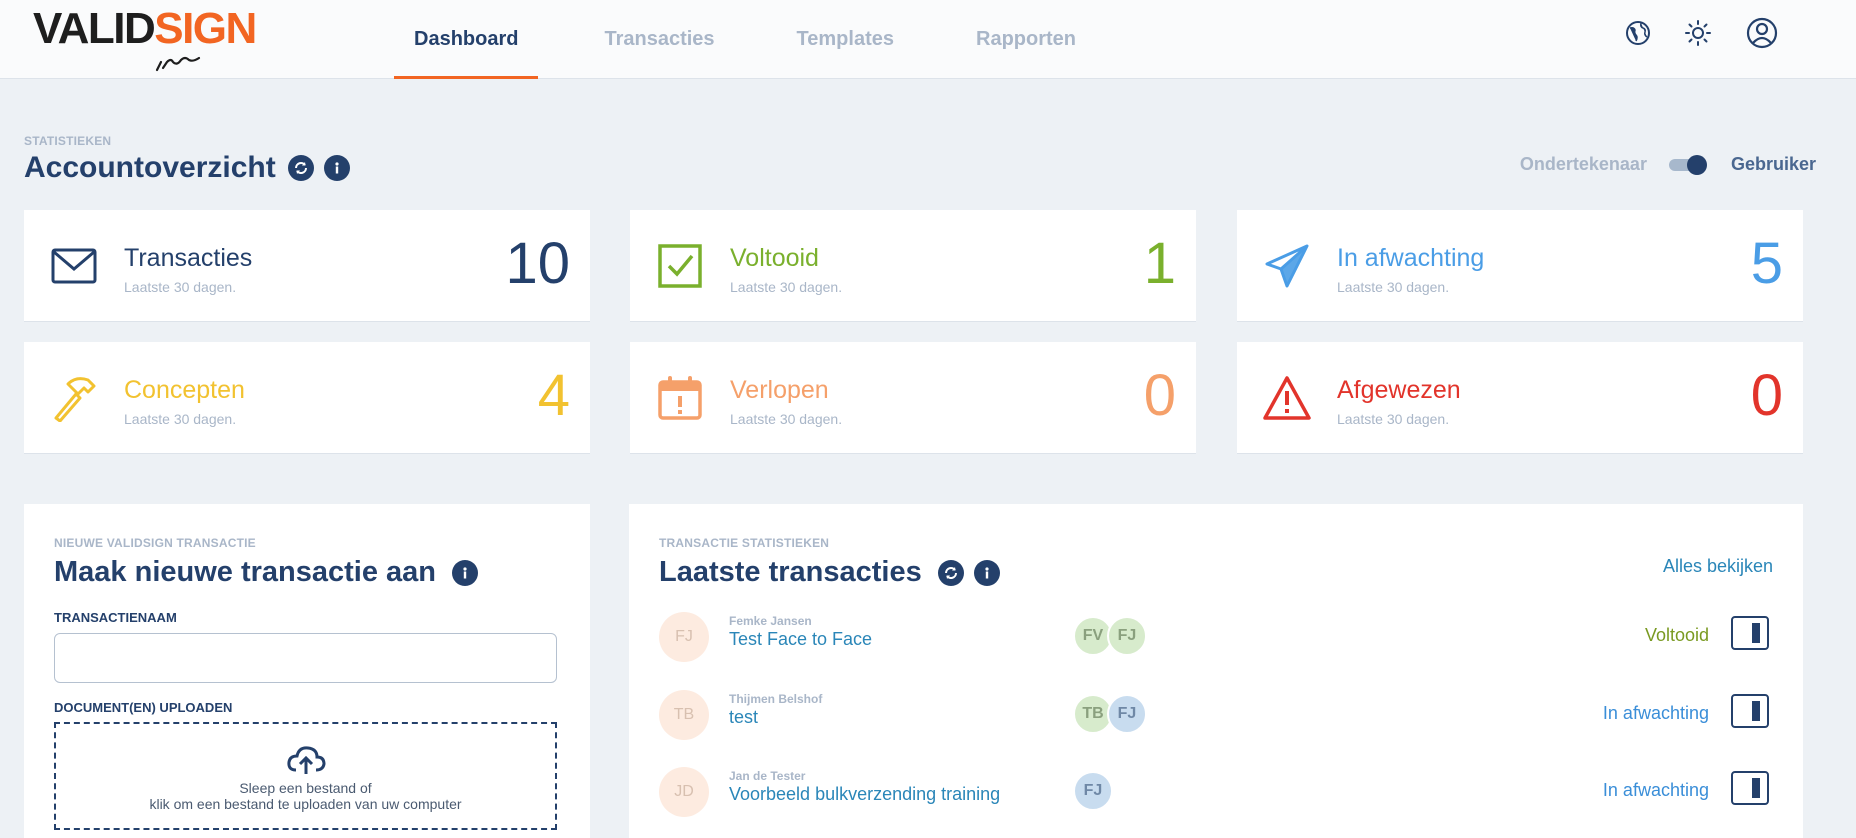 This screenshot has height=838, width=1856. Describe the element at coordinates (188, 258) in the screenshot. I see `stat-name: Transacties` at that location.